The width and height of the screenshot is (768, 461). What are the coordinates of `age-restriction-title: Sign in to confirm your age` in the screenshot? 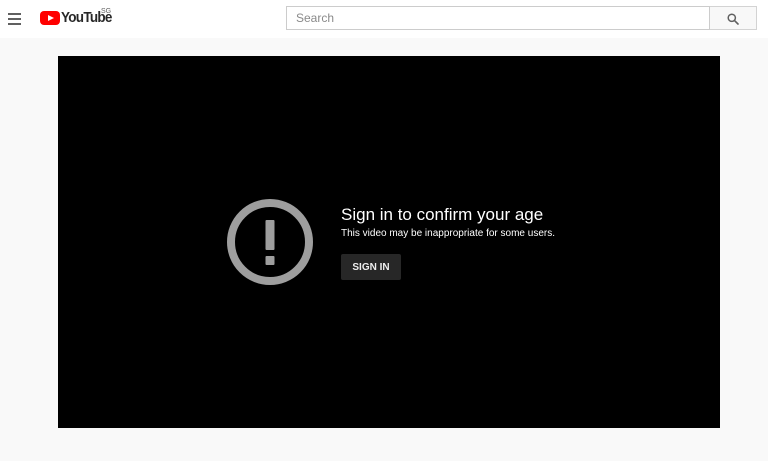 It's located at (442, 214).